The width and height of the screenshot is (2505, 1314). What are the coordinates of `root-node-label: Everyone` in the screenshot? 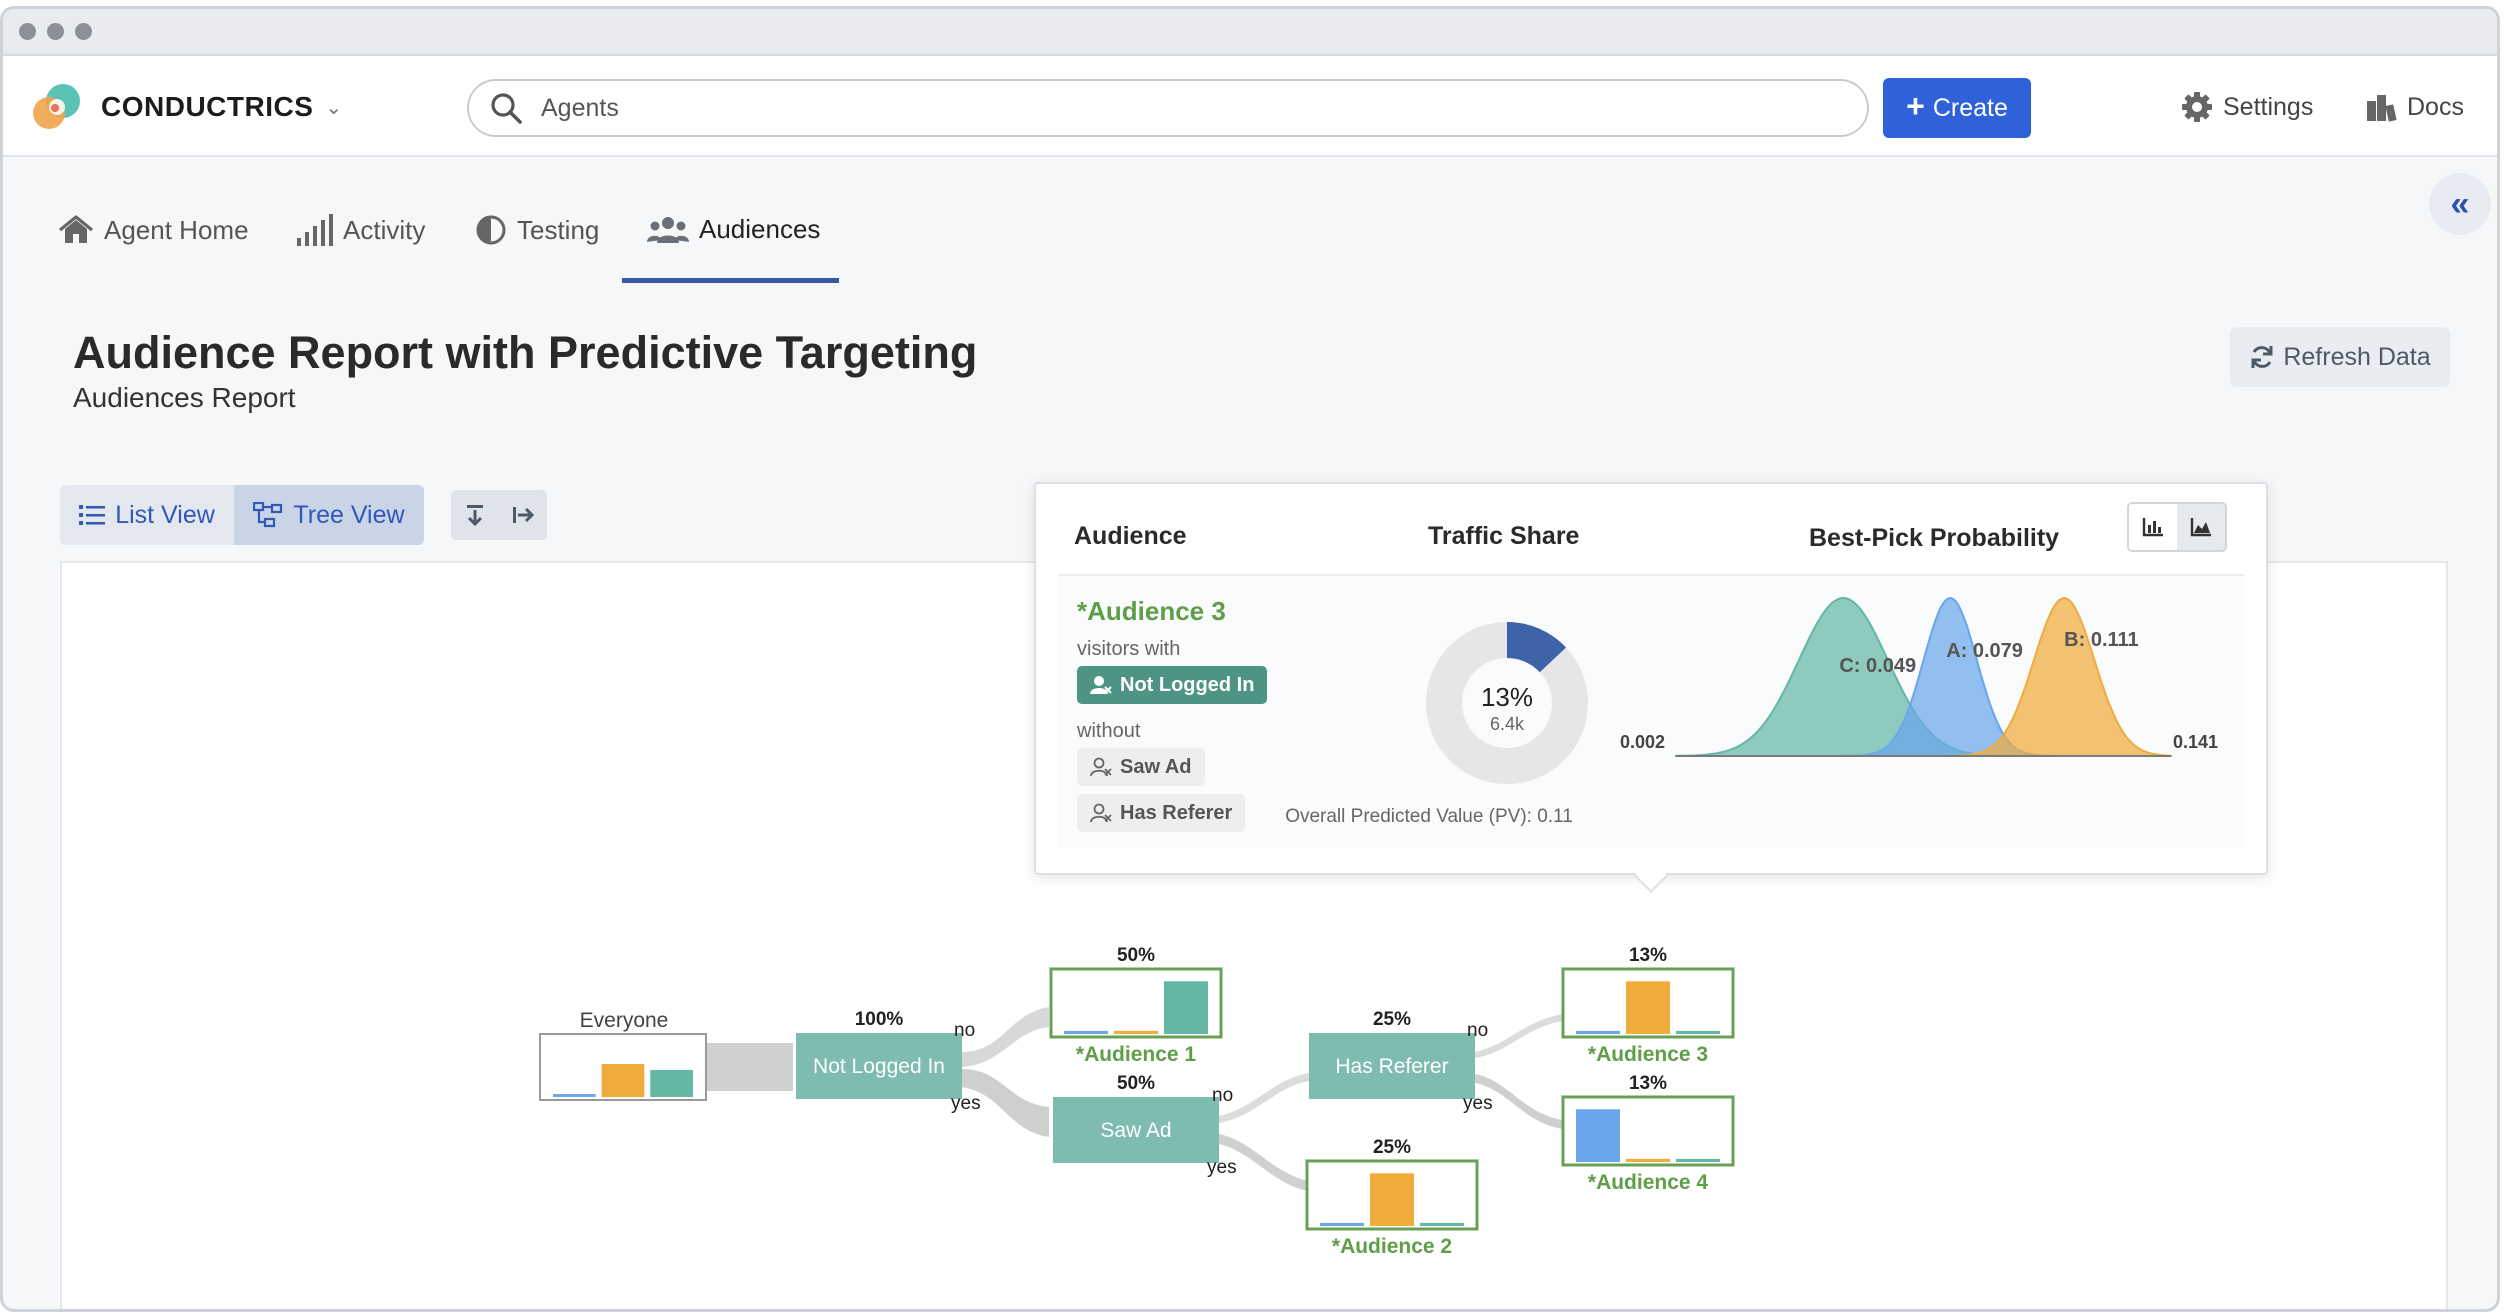 It's located at (624, 1020).